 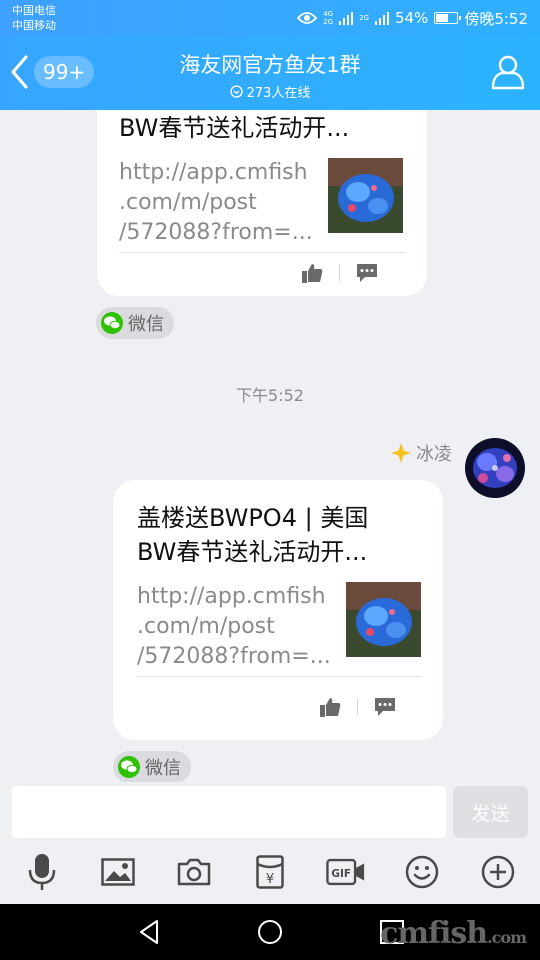 I want to click on avatar, so click(x=495, y=468).